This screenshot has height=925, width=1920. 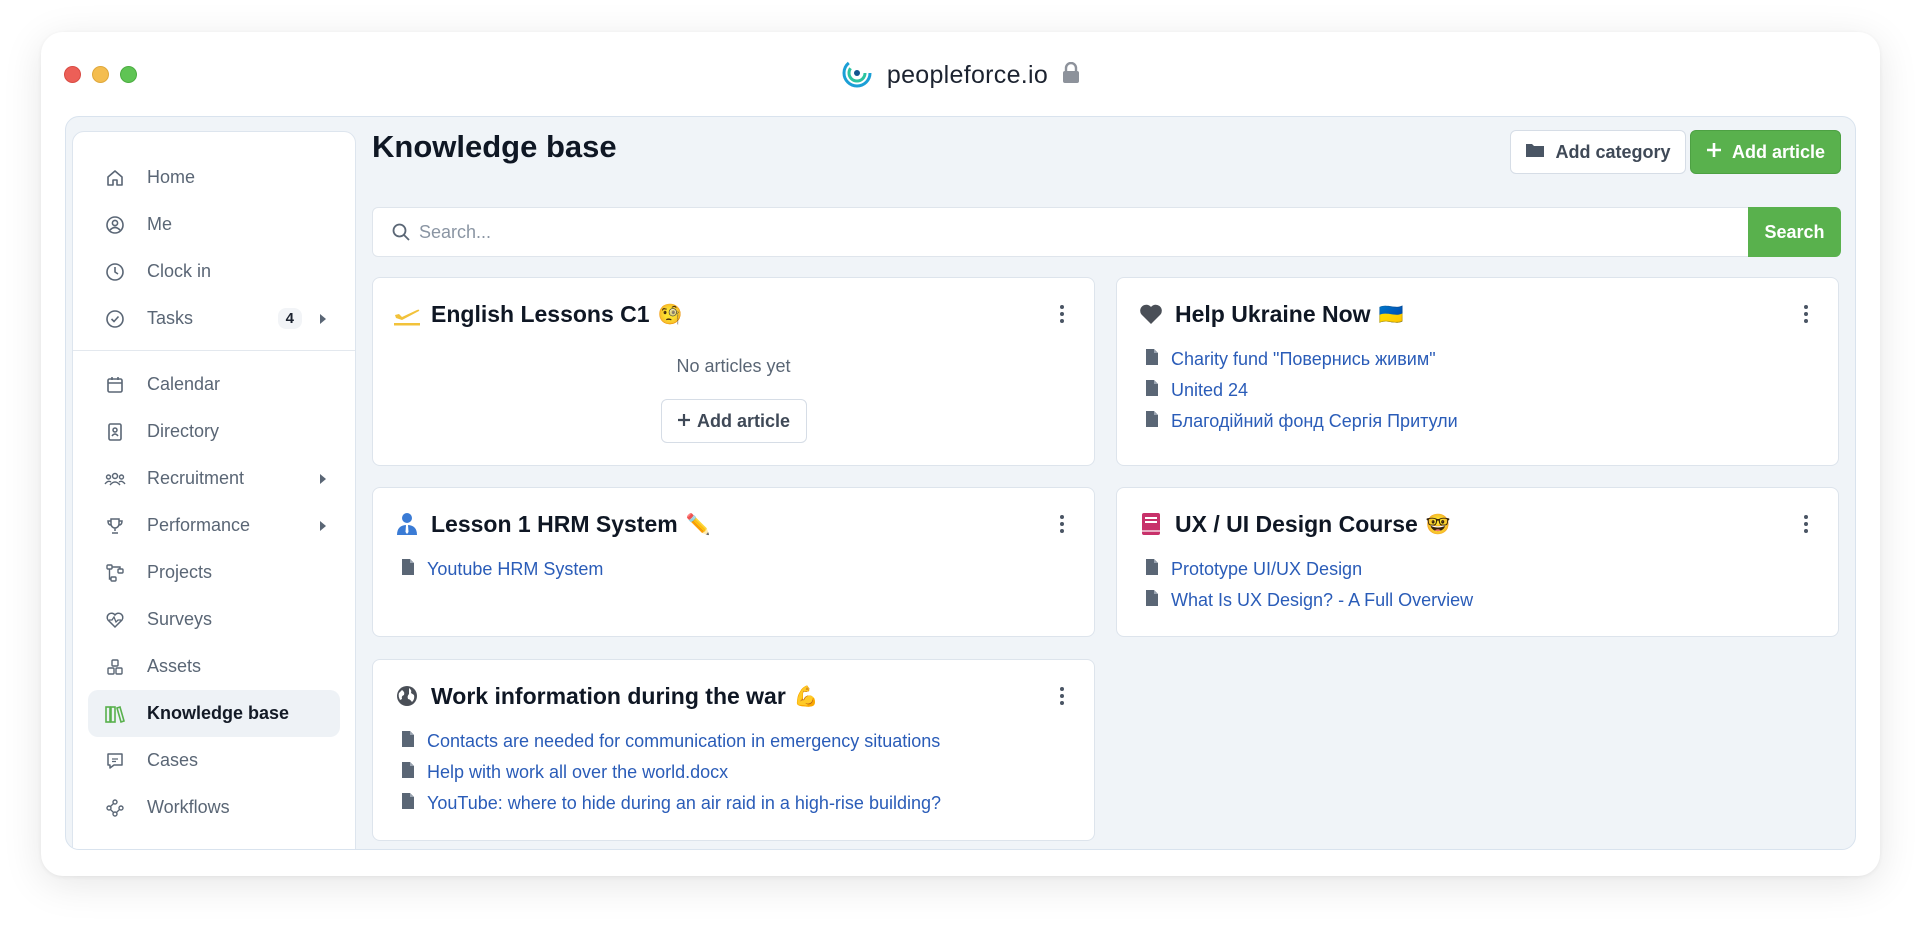 I want to click on folder-icon, so click(x=1535, y=152).